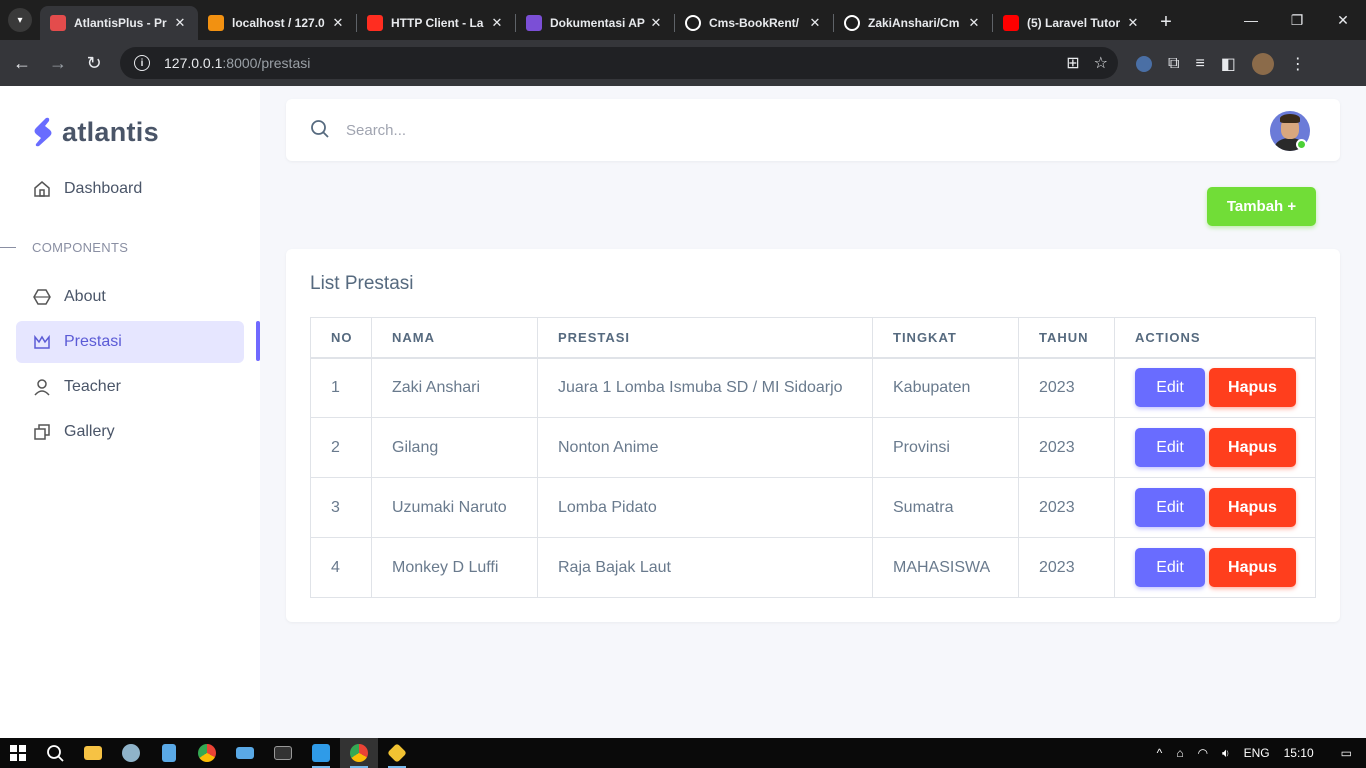  Describe the element at coordinates (705, 387) in the screenshot. I see `cell-prestasi: Juara 1 Lomba Ismuba SD / MI Sidoarjo` at that location.